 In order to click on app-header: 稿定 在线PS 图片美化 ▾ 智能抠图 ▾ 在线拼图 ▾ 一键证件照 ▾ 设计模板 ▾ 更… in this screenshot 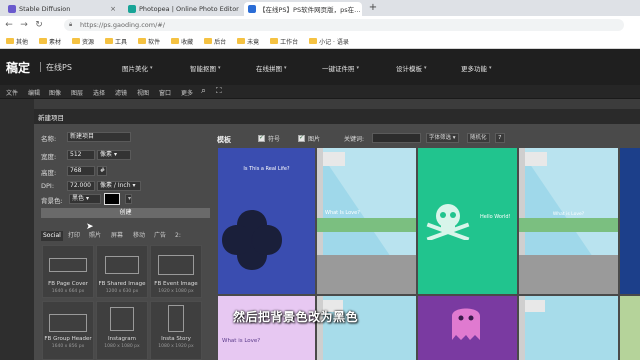, I will do `click(320, 67)`.